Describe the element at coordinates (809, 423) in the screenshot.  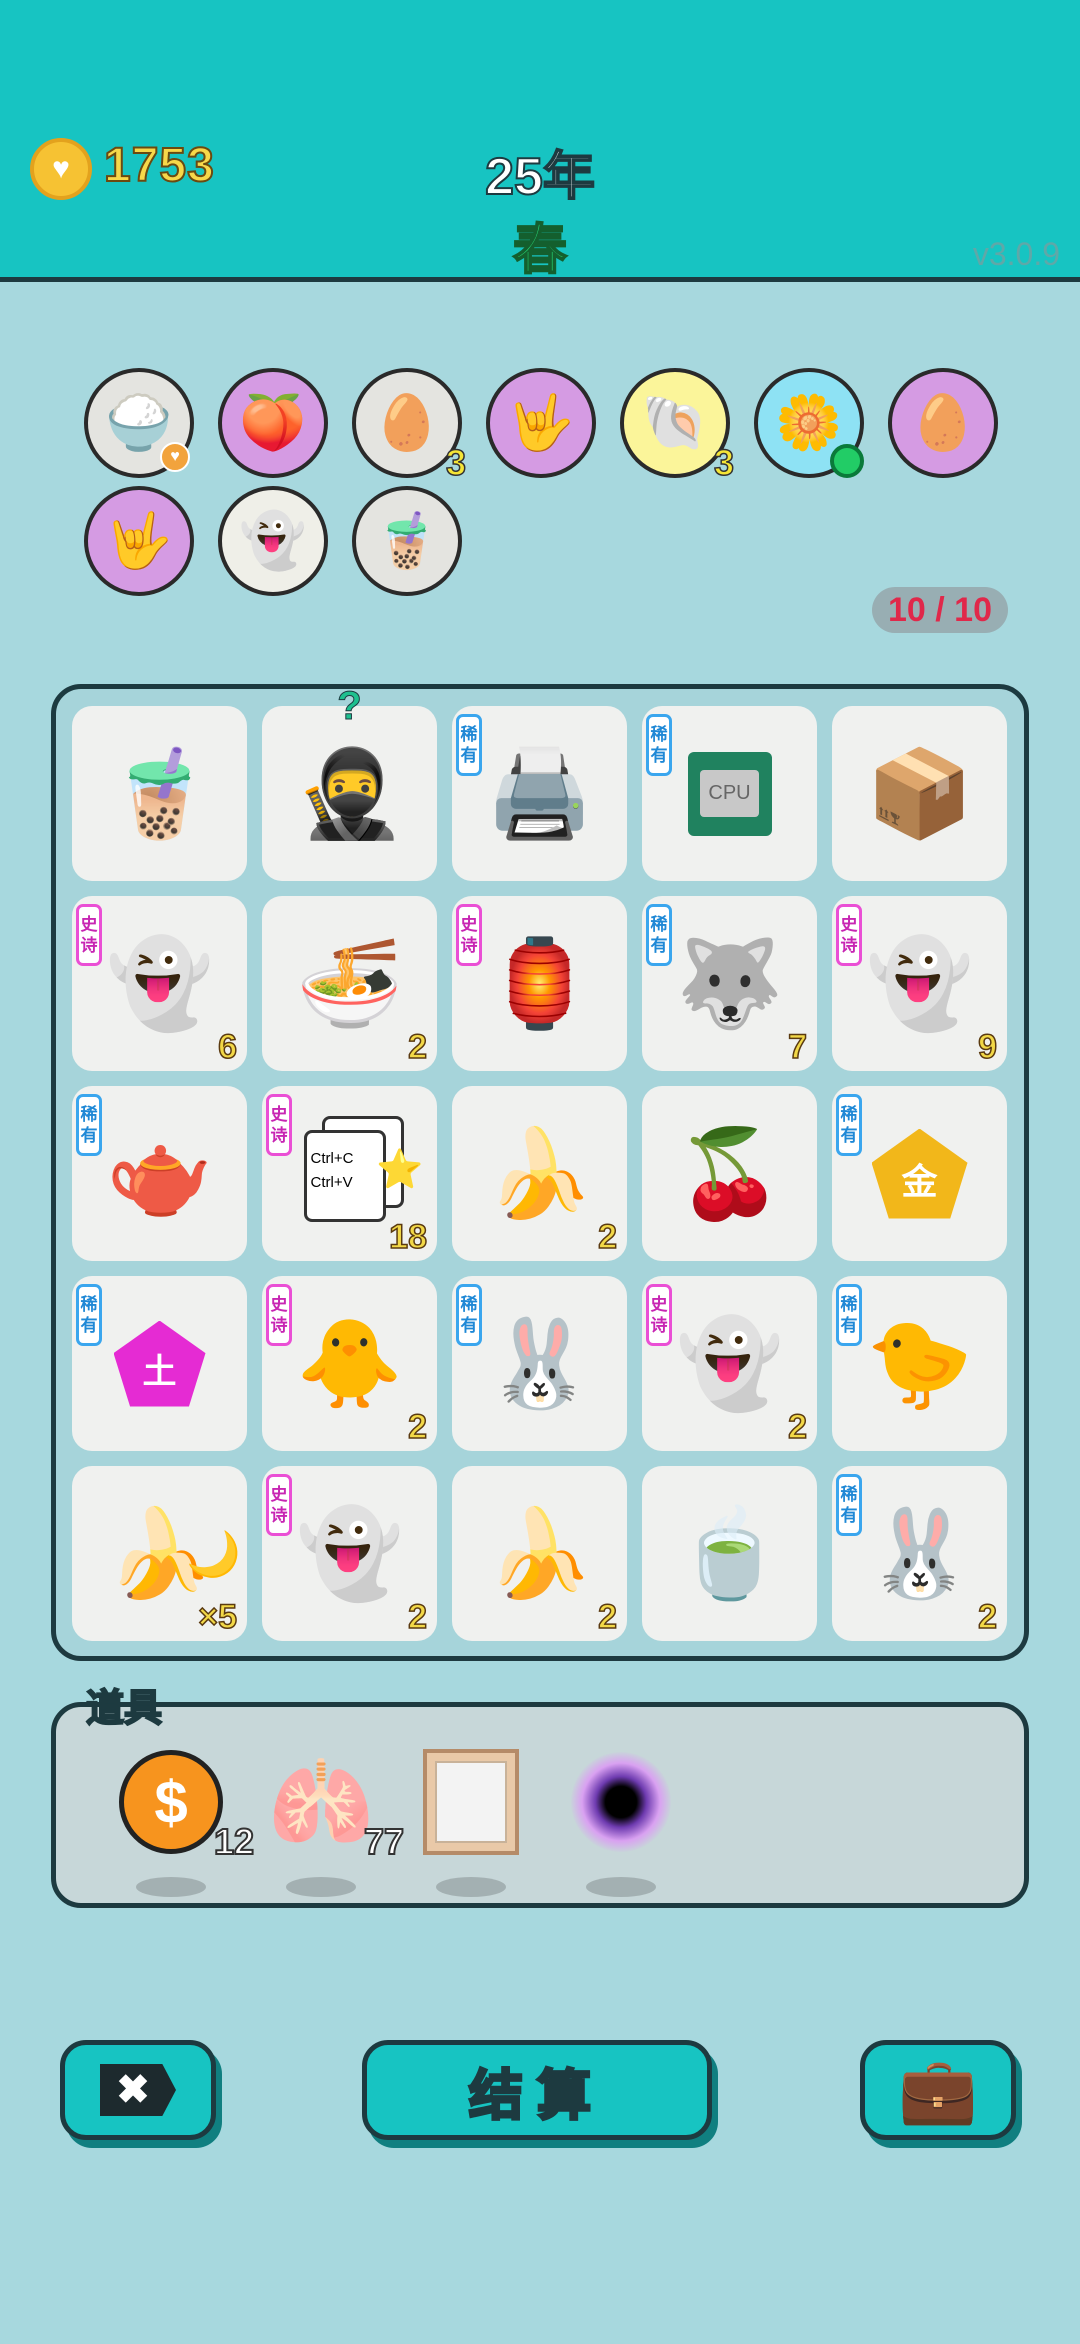
I see `potted-flower-icon: 🌼` at that location.